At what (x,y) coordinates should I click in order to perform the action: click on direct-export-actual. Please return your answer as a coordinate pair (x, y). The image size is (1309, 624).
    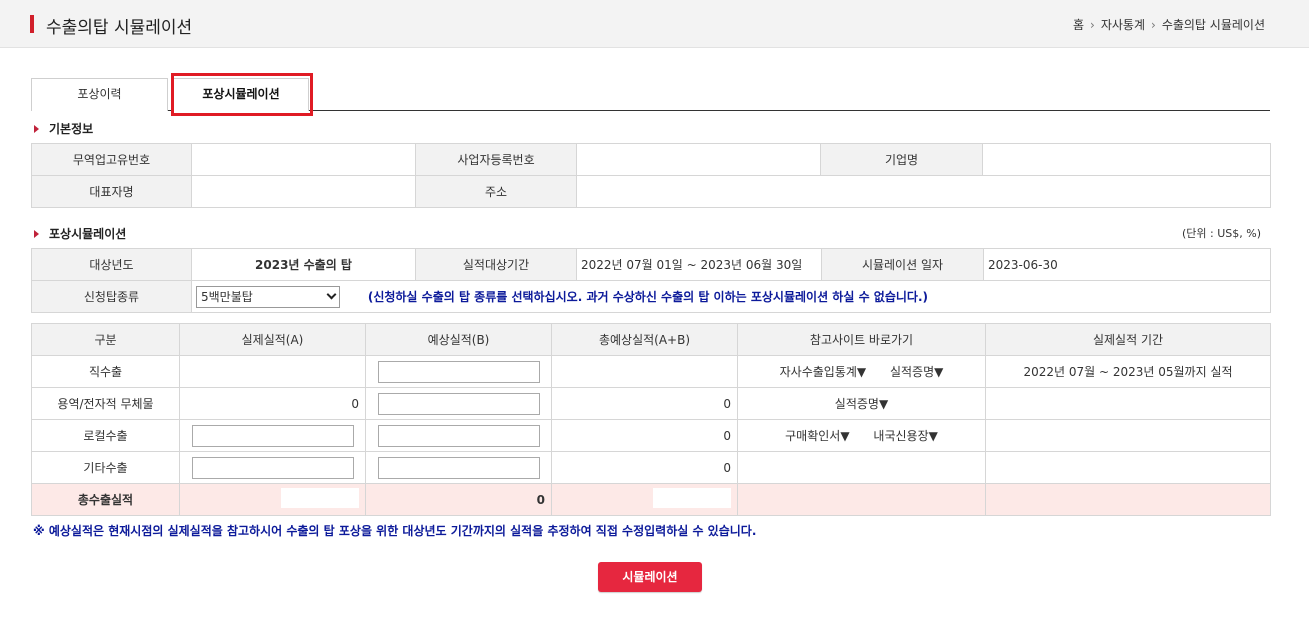
    Looking at the image, I should click on (272, 371).